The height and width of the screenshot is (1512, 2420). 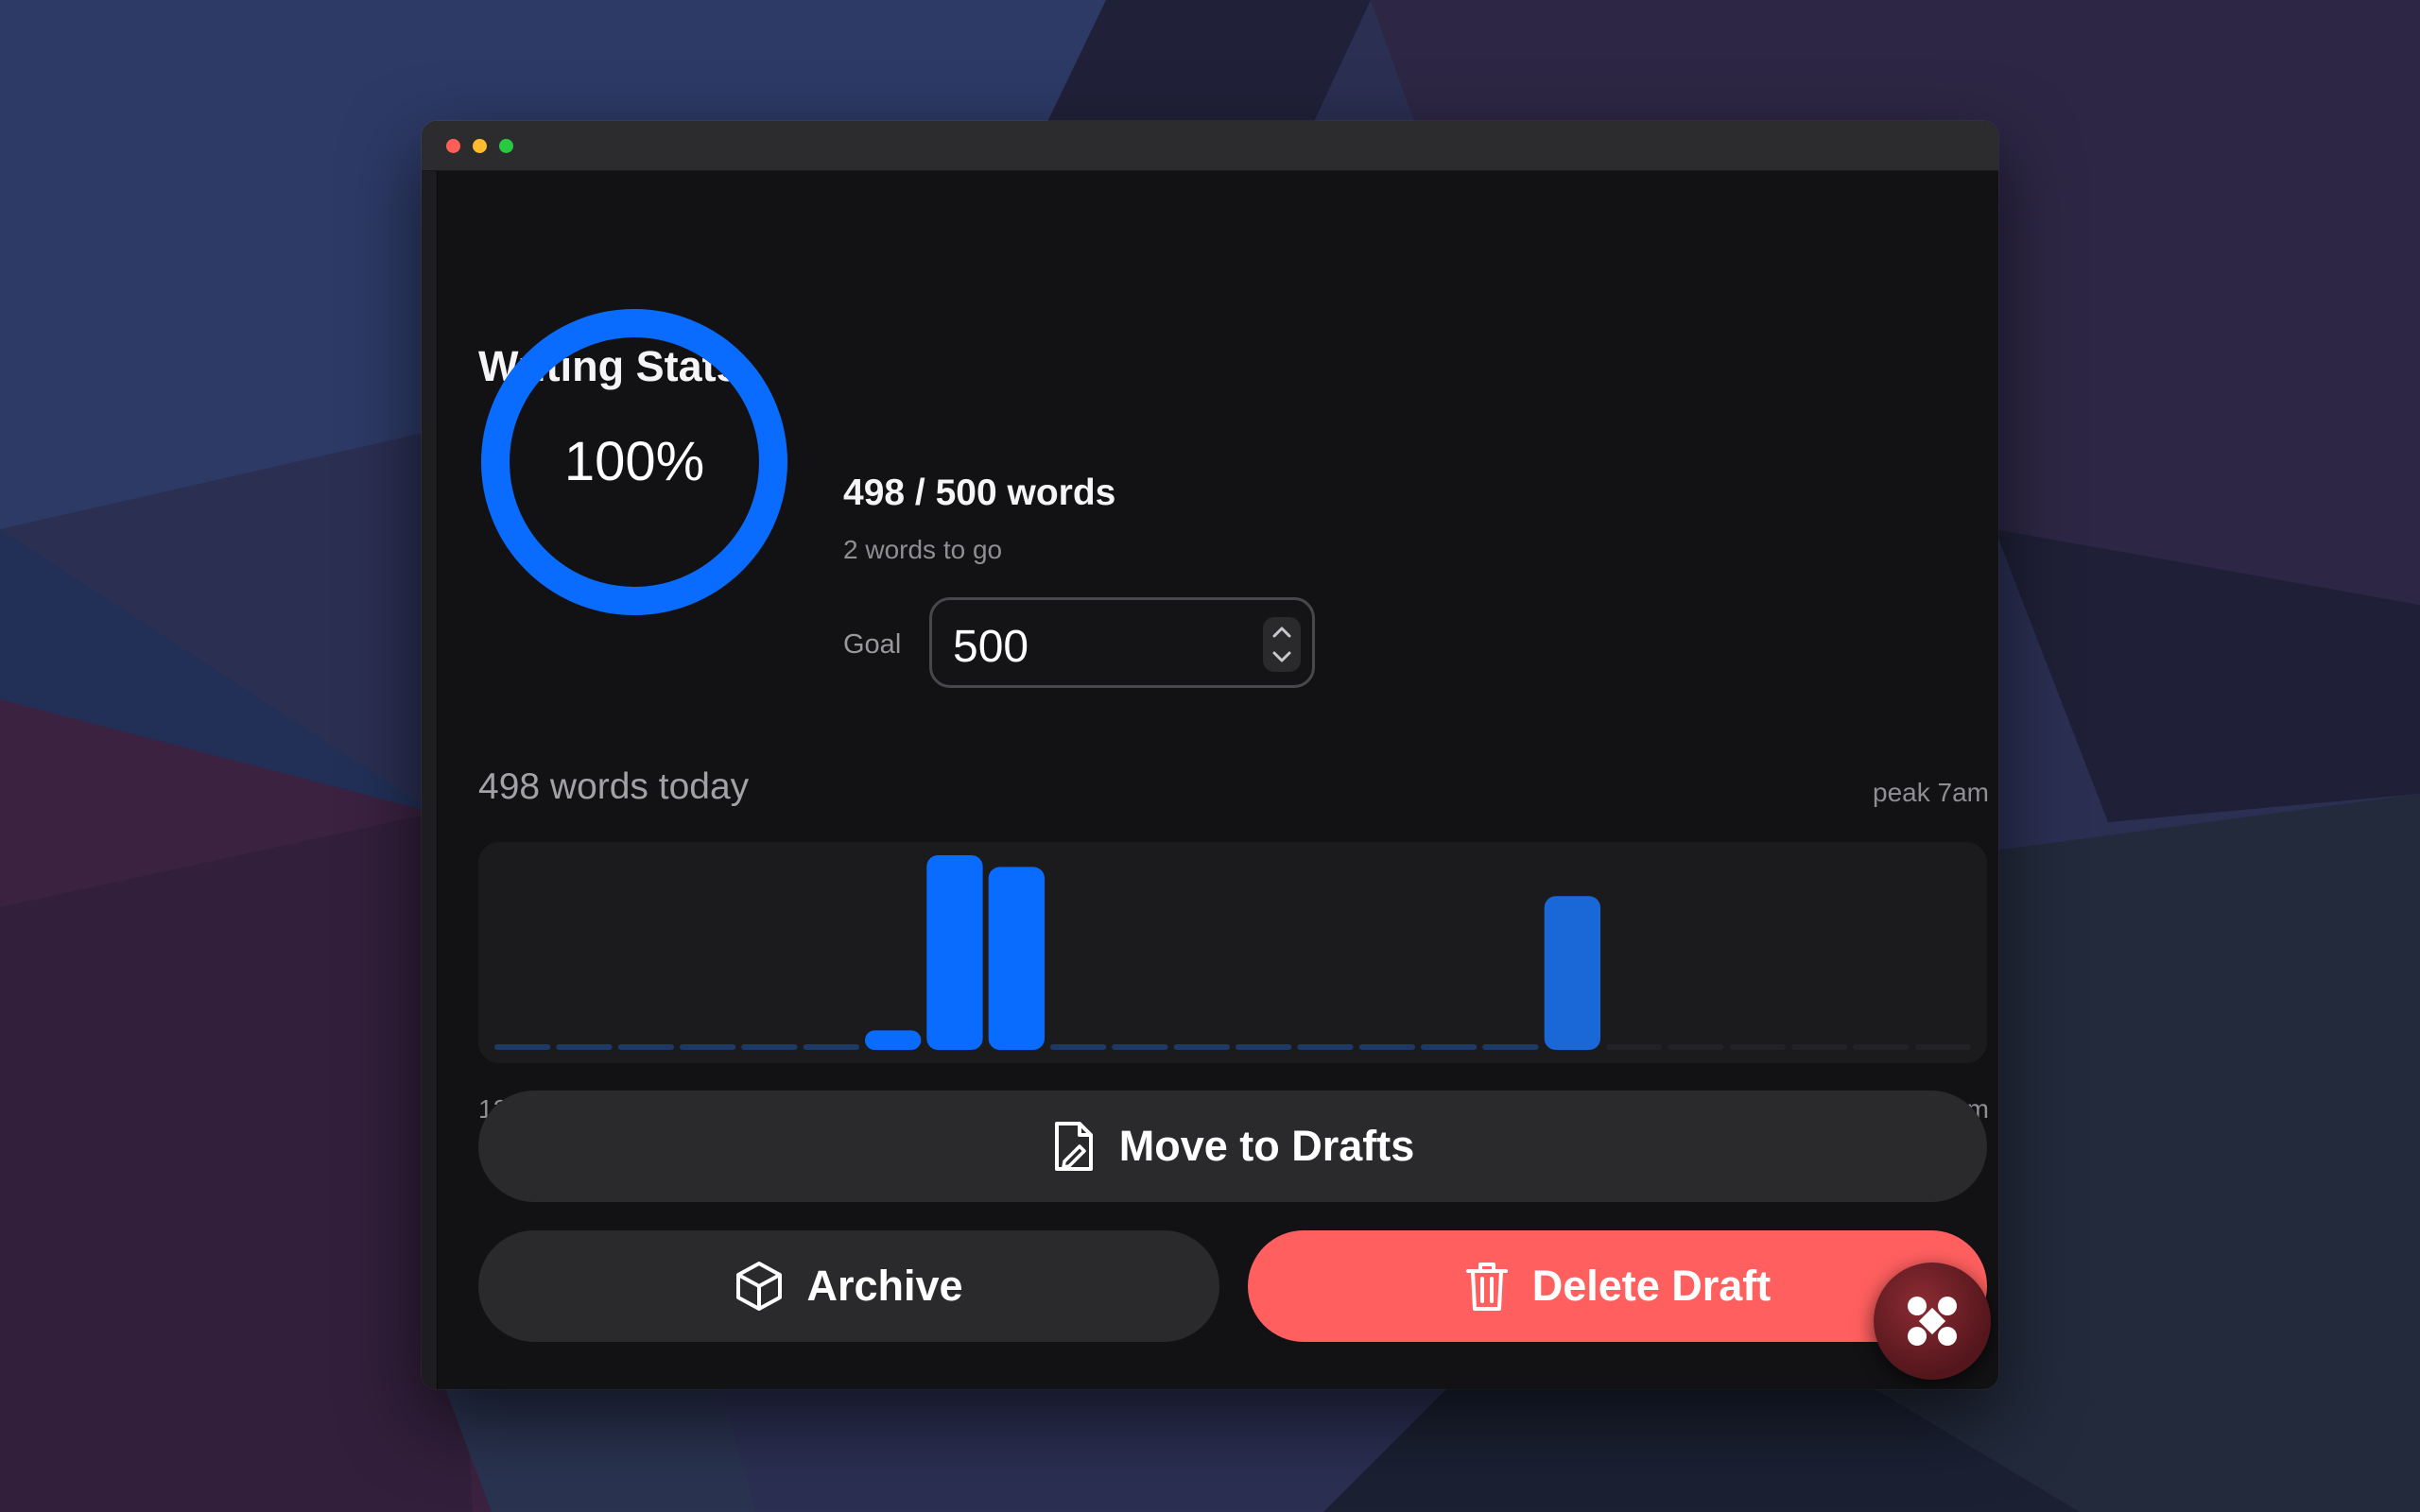 I want to click on bar-11am, so click(x=1201, y=1047).